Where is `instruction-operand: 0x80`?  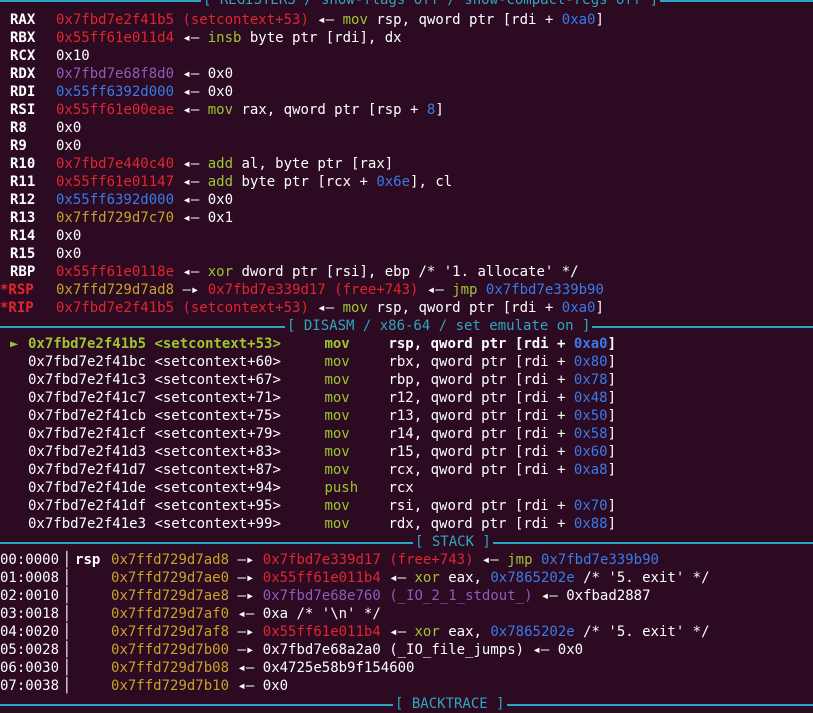 instruction-operand: 0x80 is located at coordinates (590, 362).